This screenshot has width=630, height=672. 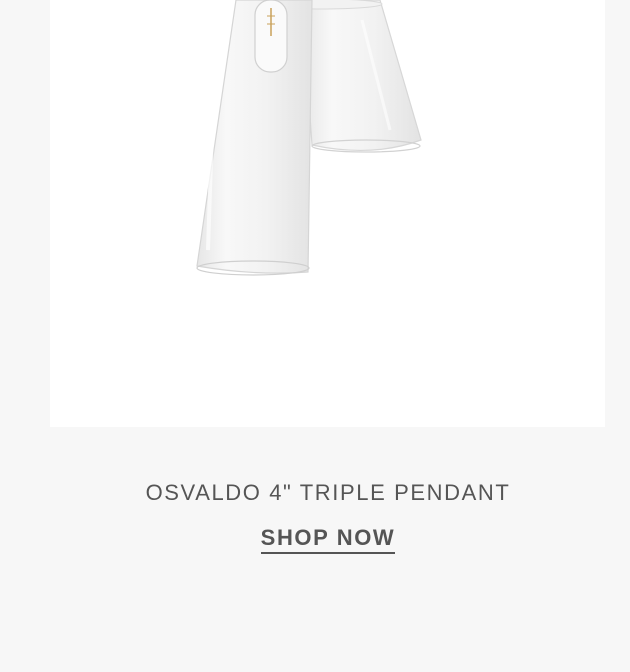 What do you see at coordinates (328, 539) in the screenshot?
I see `shop-now-link: SHOP NOW` at bounding box center [328, 539].